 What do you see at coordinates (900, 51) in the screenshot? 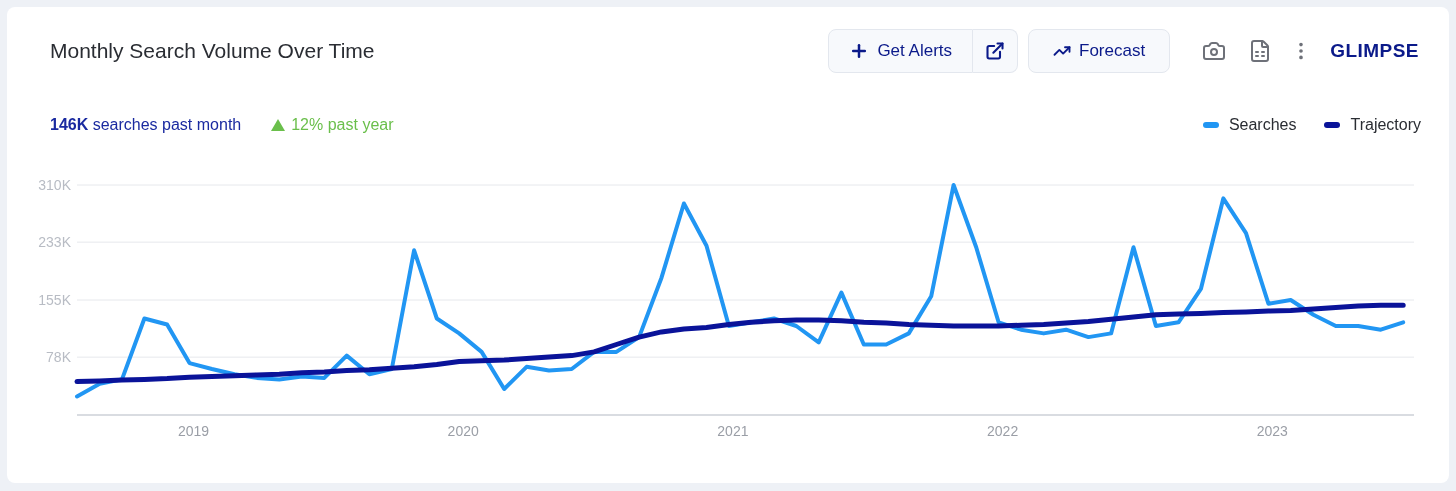
I see `get-alerts-button: Get Alerts` at bounding box center [900, 51].